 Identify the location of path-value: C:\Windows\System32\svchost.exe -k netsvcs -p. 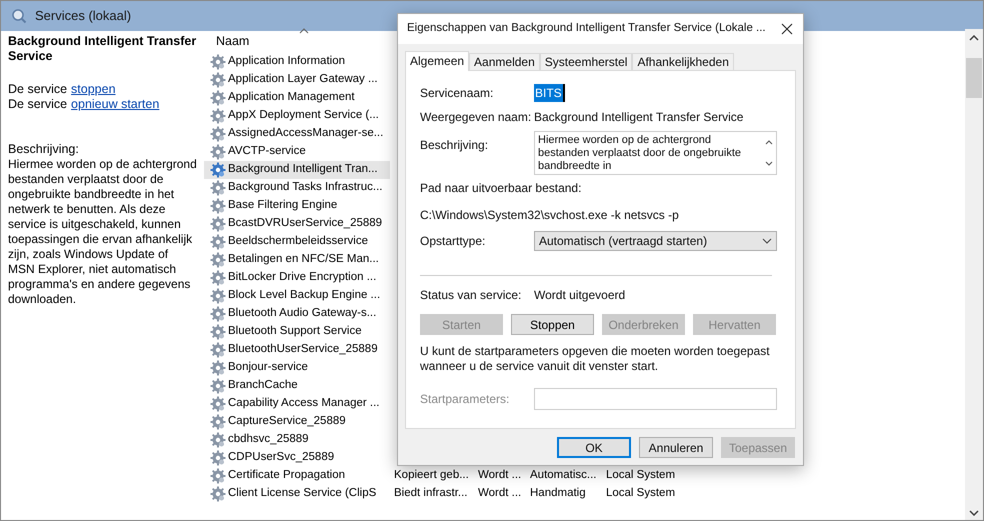
(550, 215).